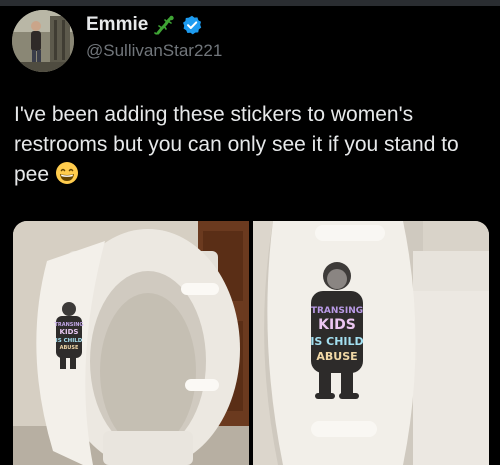 Image resolution: width=500 pixels, height=465 pixels. Describe the element at coordinates (192, 25) in the screenshot. I see `verified-badge-icon` at that location.